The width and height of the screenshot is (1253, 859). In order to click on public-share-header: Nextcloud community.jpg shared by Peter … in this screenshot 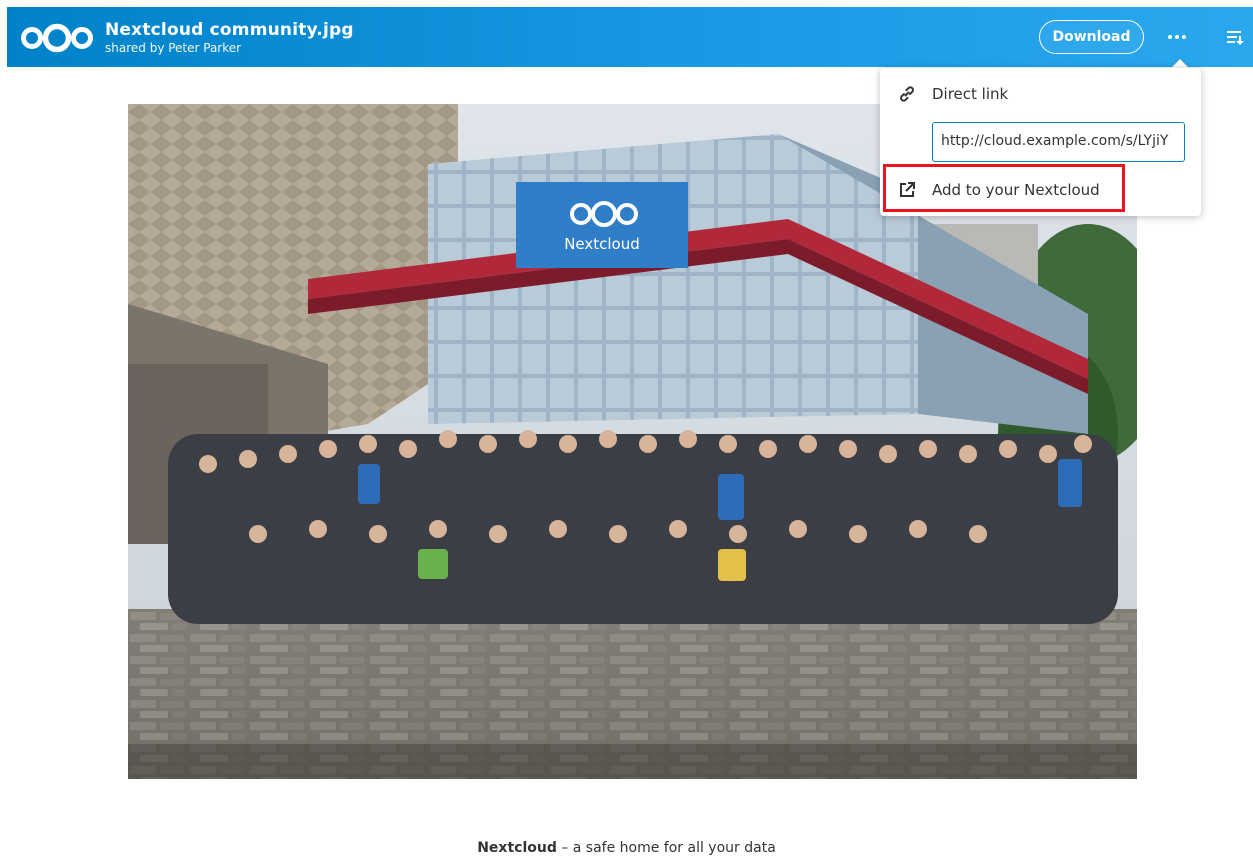, I will do `click(630, 37)`.